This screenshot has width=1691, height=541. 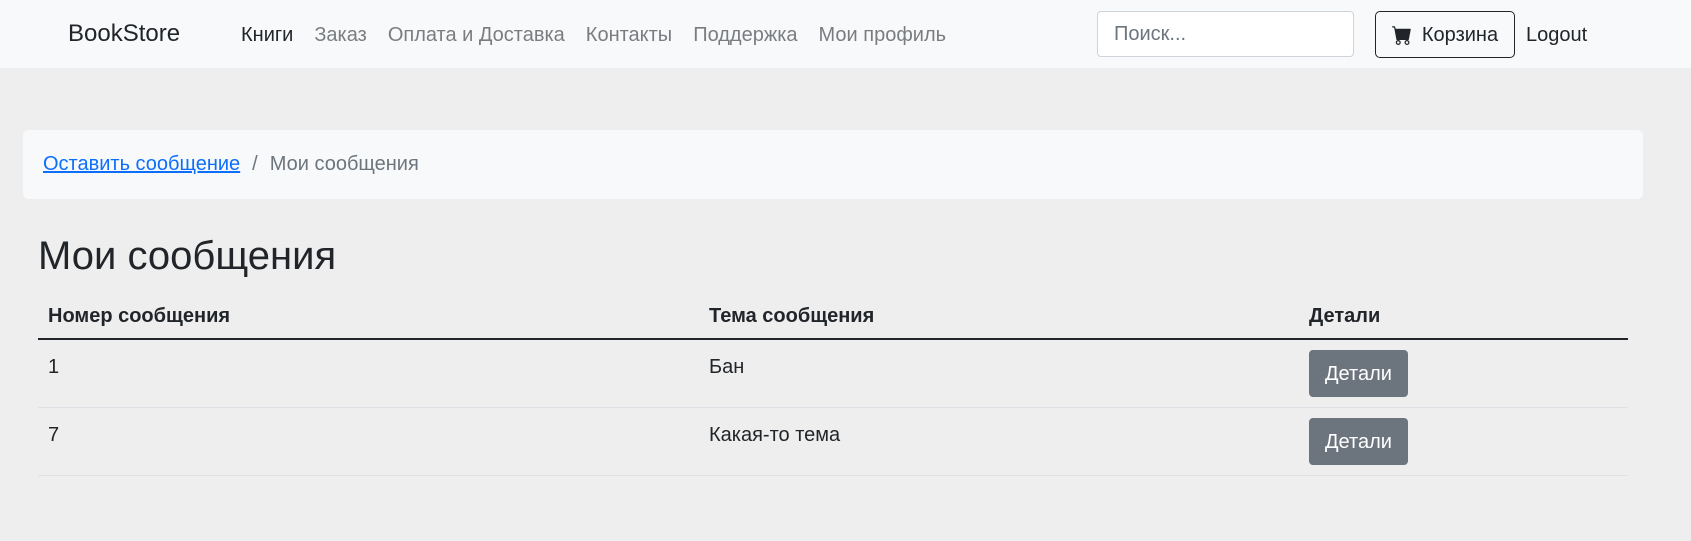 I want to click on nav-link-contacts: Контакты, so click(x=629, y=35).